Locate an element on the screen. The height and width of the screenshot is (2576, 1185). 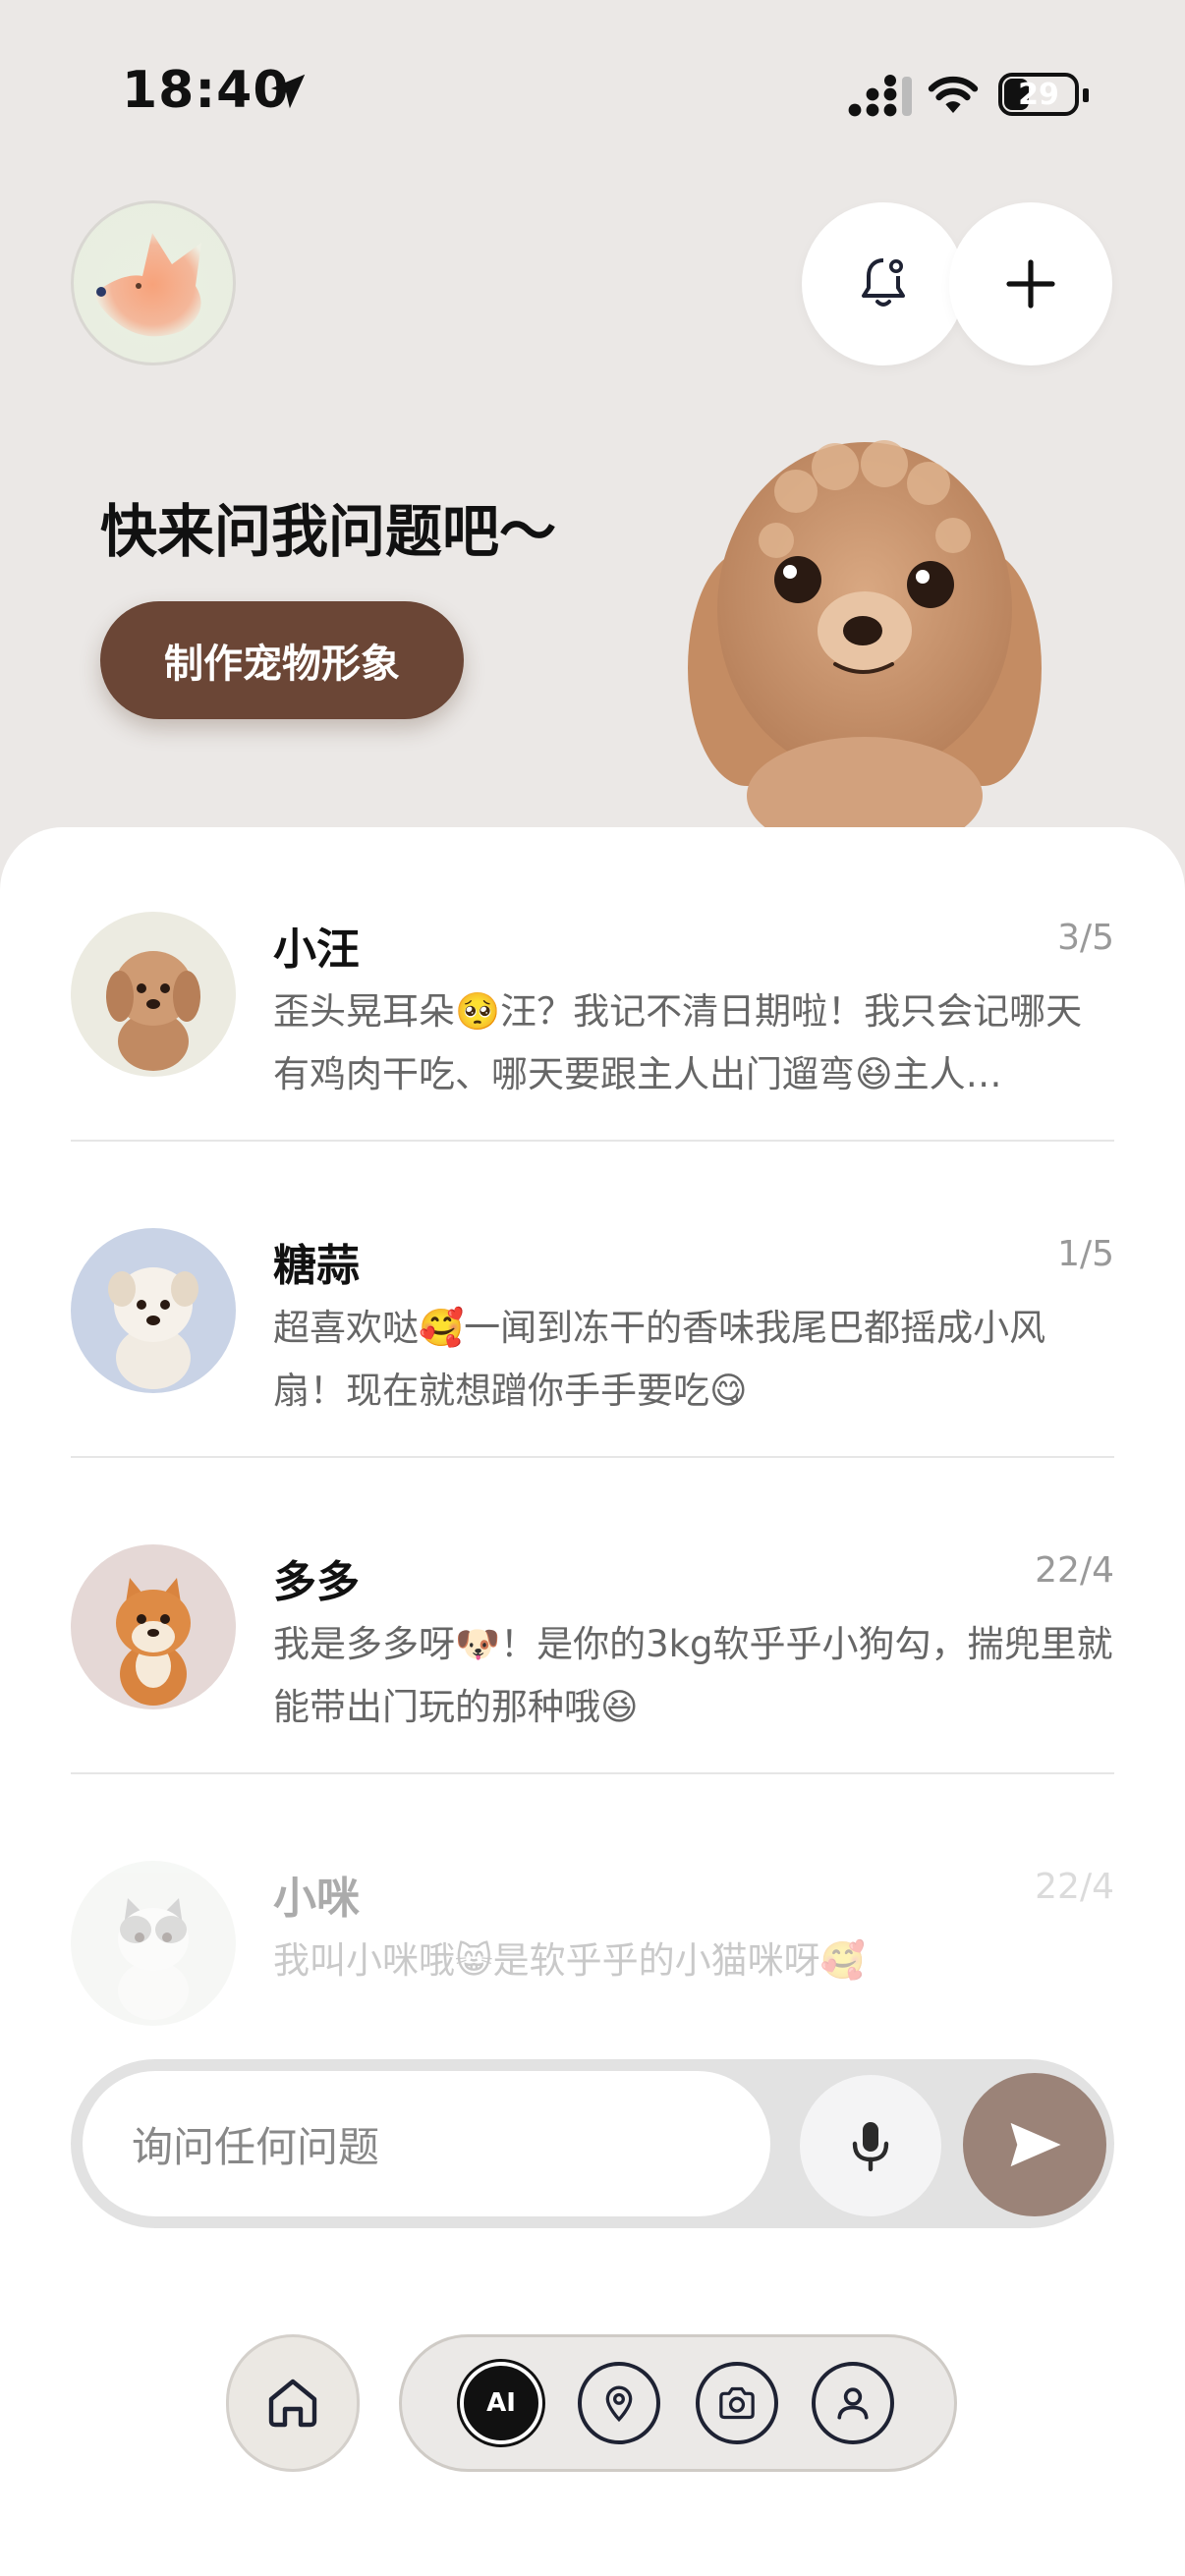
wifi-icon is located at coordinates (954, 94).